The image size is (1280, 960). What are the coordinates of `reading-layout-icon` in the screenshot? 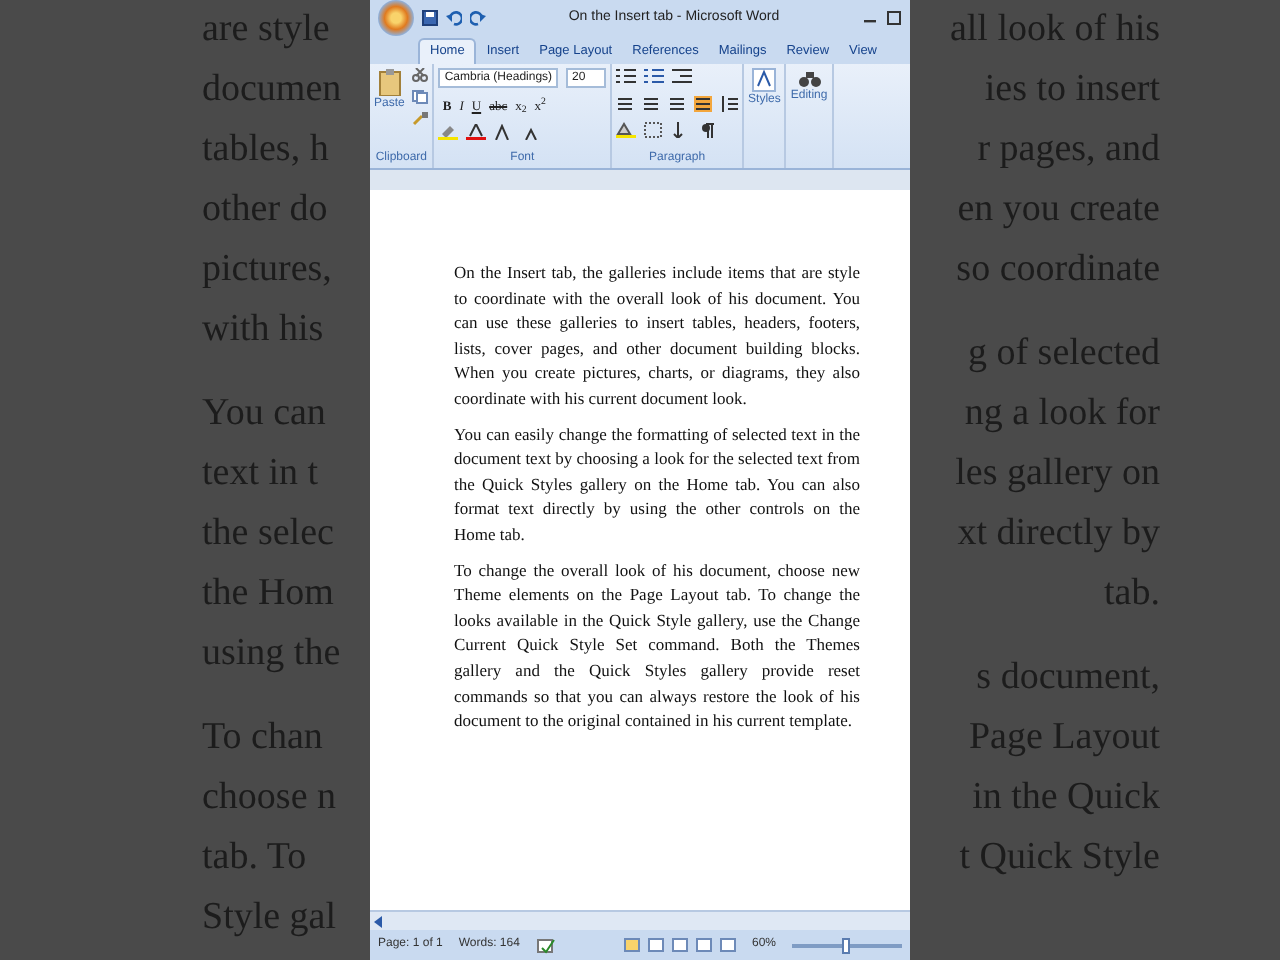 It's located at (655, 945).